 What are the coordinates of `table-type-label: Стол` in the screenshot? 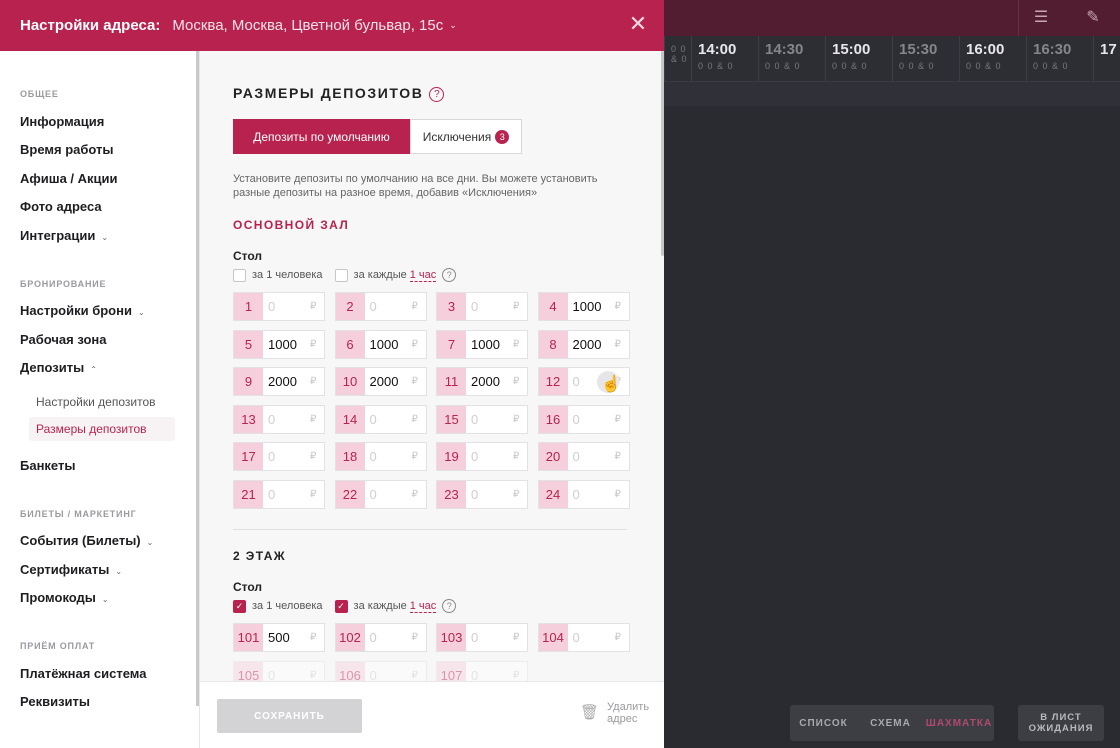 It's located at (248, 587).